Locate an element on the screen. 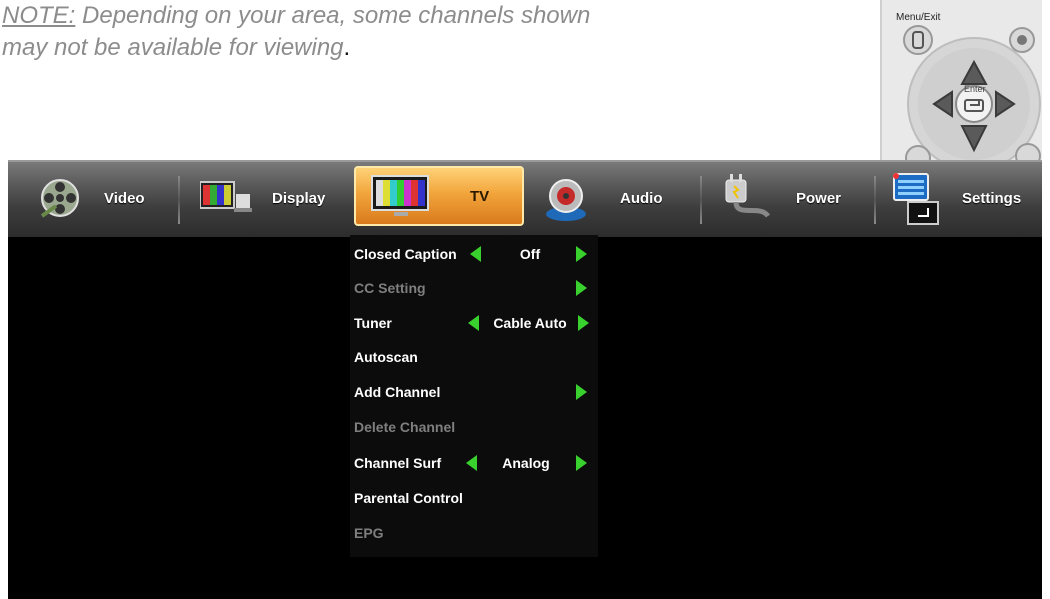 This screenshot has height=599, width=1050. menu-item-closed-caption: Closed Caption Off is located at coordinates (474, 254).